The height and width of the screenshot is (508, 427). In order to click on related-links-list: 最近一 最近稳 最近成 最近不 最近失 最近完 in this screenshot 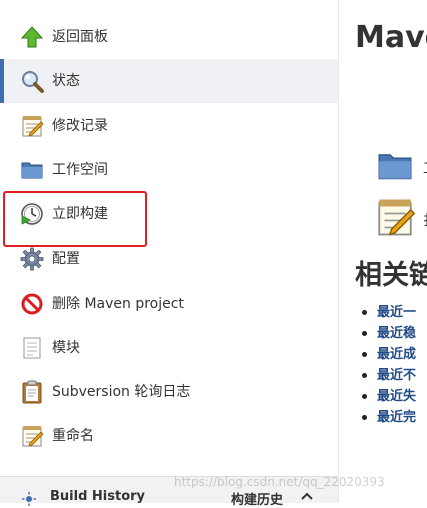, I will do `click(389, 365)`.